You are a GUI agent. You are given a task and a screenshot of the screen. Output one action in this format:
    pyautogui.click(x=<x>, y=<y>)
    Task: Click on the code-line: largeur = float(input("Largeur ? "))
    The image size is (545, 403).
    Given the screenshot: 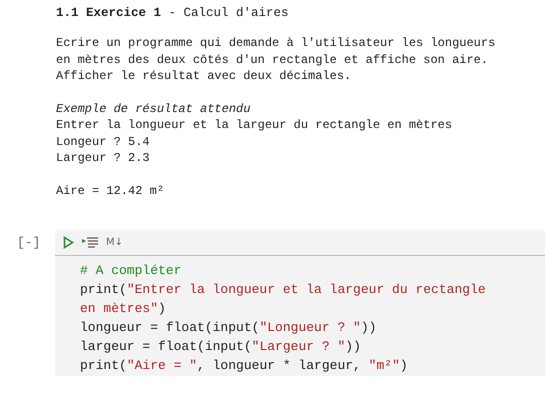 What is the action you would take?
    pyautogui.click(x=221, y=347)
    